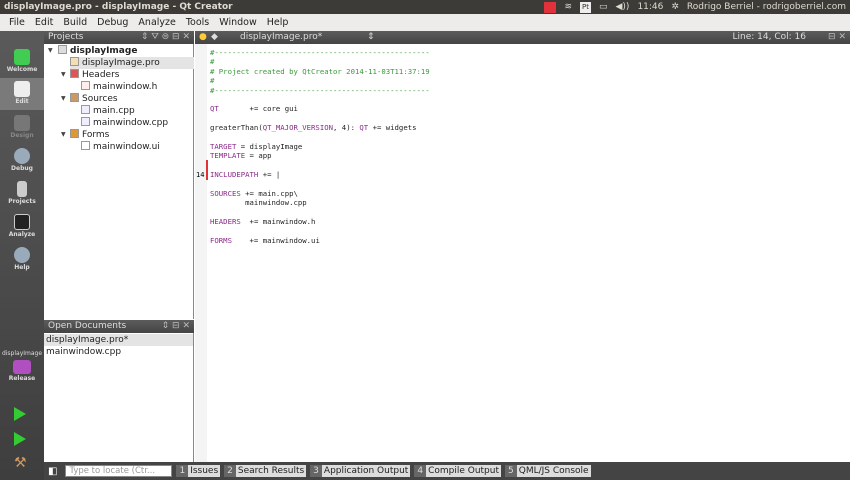 The width and height of the screenshot is (850, 480). I want to click on mode-welcome: Welcome, so click(22, 62).